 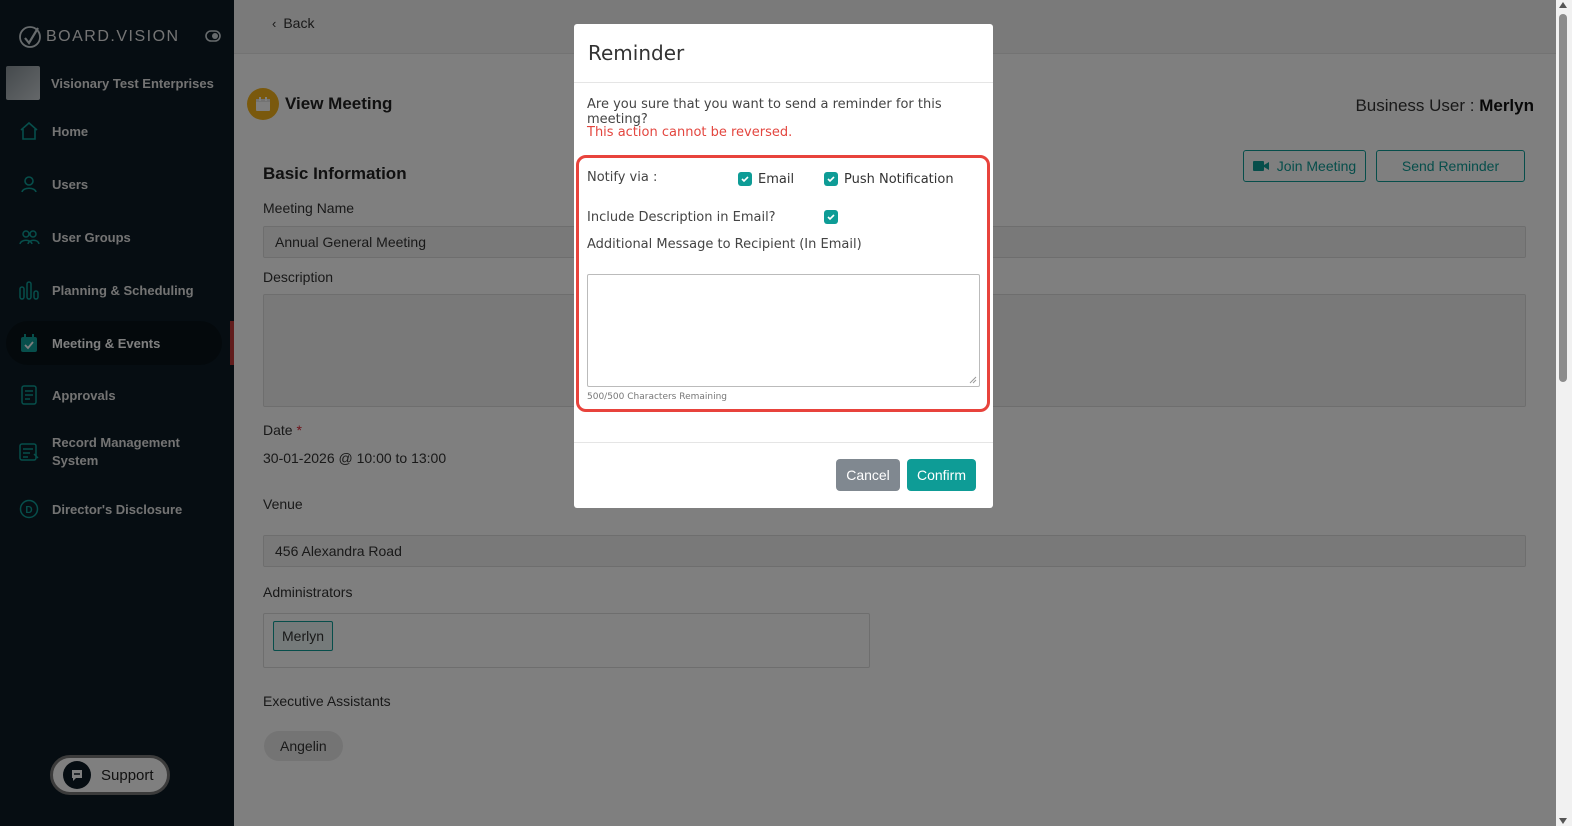 What do you see at coordinates (622, 177) in the screenshot?
I see `notify-label: Notify via :` at bounding box center [622, 177].